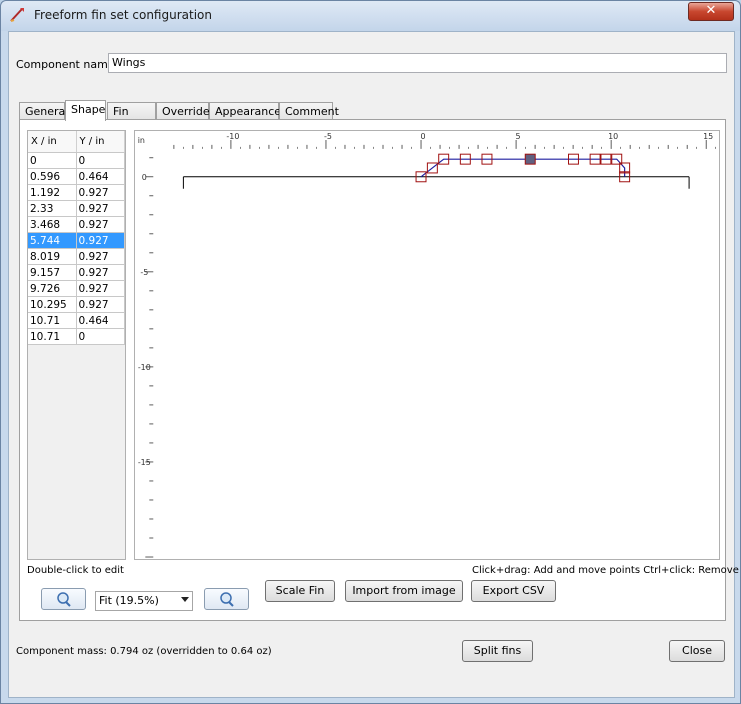 Image resolution: width=741 pixels, height=704 pixels. What do you see at coordinates (52, 193) in the screenshot?
I see `cell-x: 1.192` at bounding box center [52, 193].